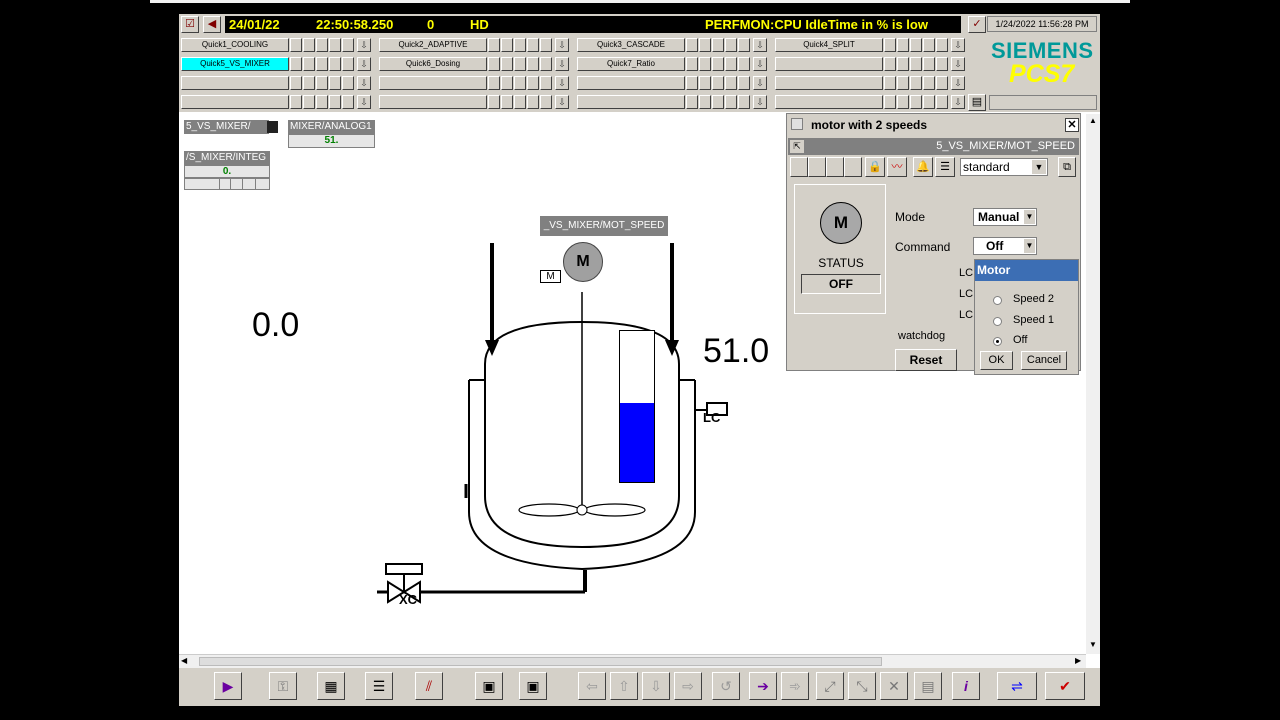  I want to click on mixer-faceplate-tag: 5_VS_MIXER/, so click(226, 127).